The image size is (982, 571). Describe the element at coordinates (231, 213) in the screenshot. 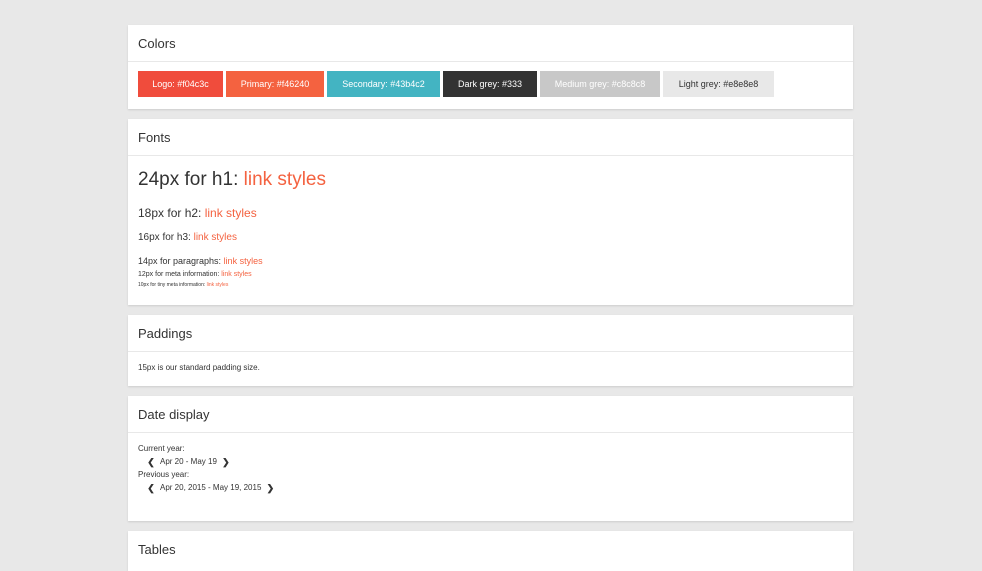

I see `h2-link: link styles` at that location.